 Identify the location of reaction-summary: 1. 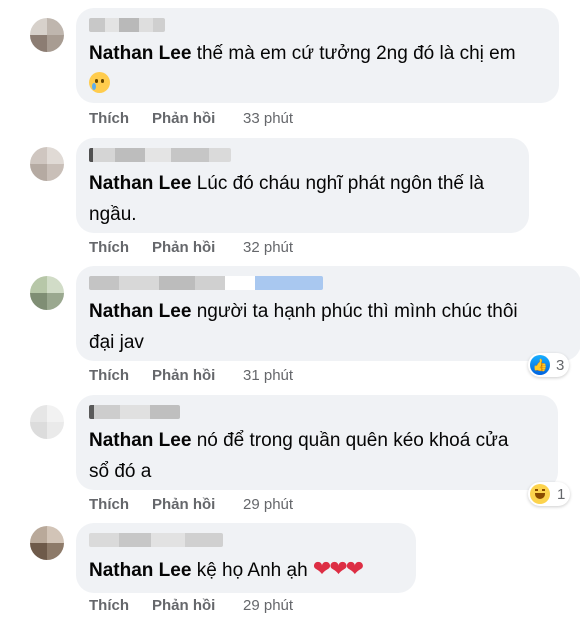
(549, 494).